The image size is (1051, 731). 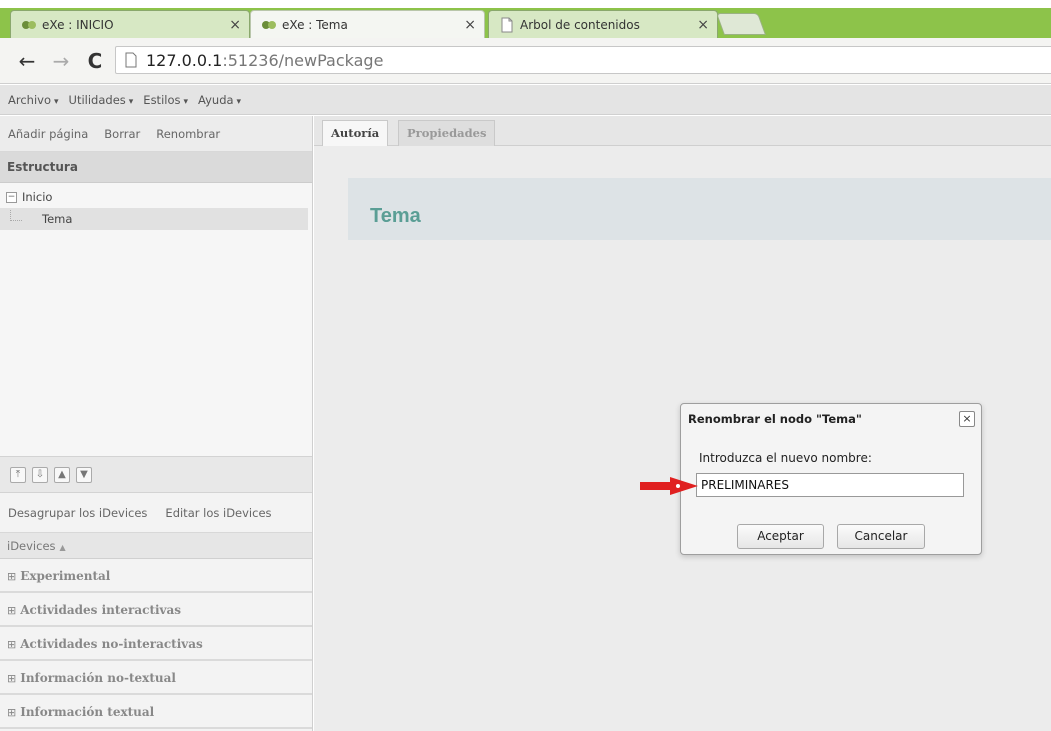 What do you see at coordinates (18, 474) in the screenshot?
I see `move-top-icon: ⤒` at bounding box center [18, 474].